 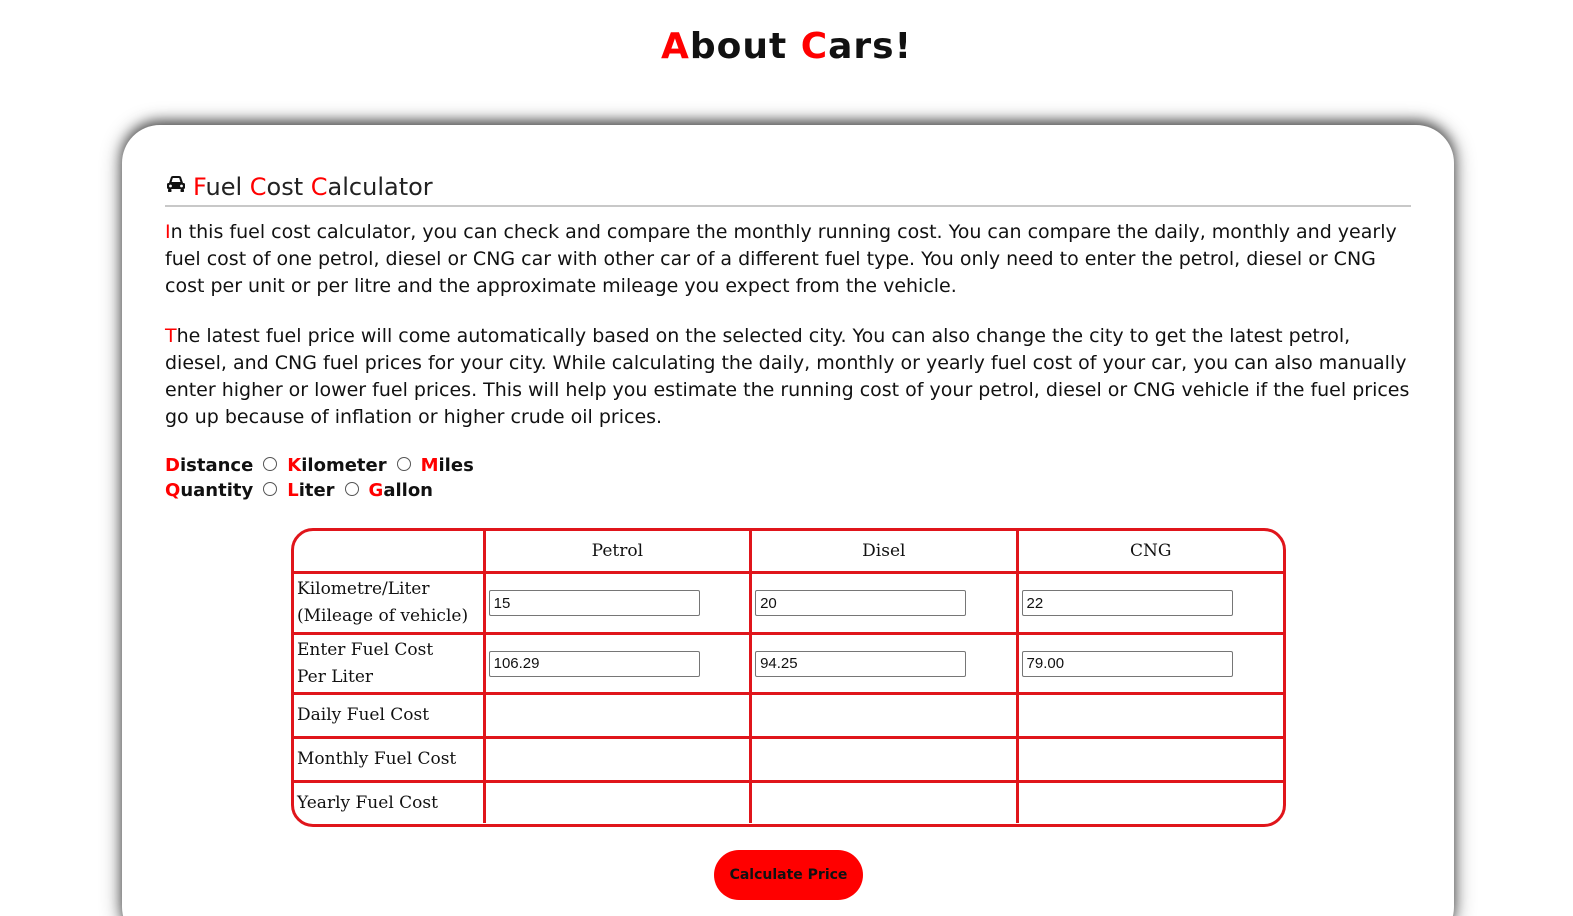 I want to click on calculator-title: Fuel Cost Calculator, so click(x=313, y=187).